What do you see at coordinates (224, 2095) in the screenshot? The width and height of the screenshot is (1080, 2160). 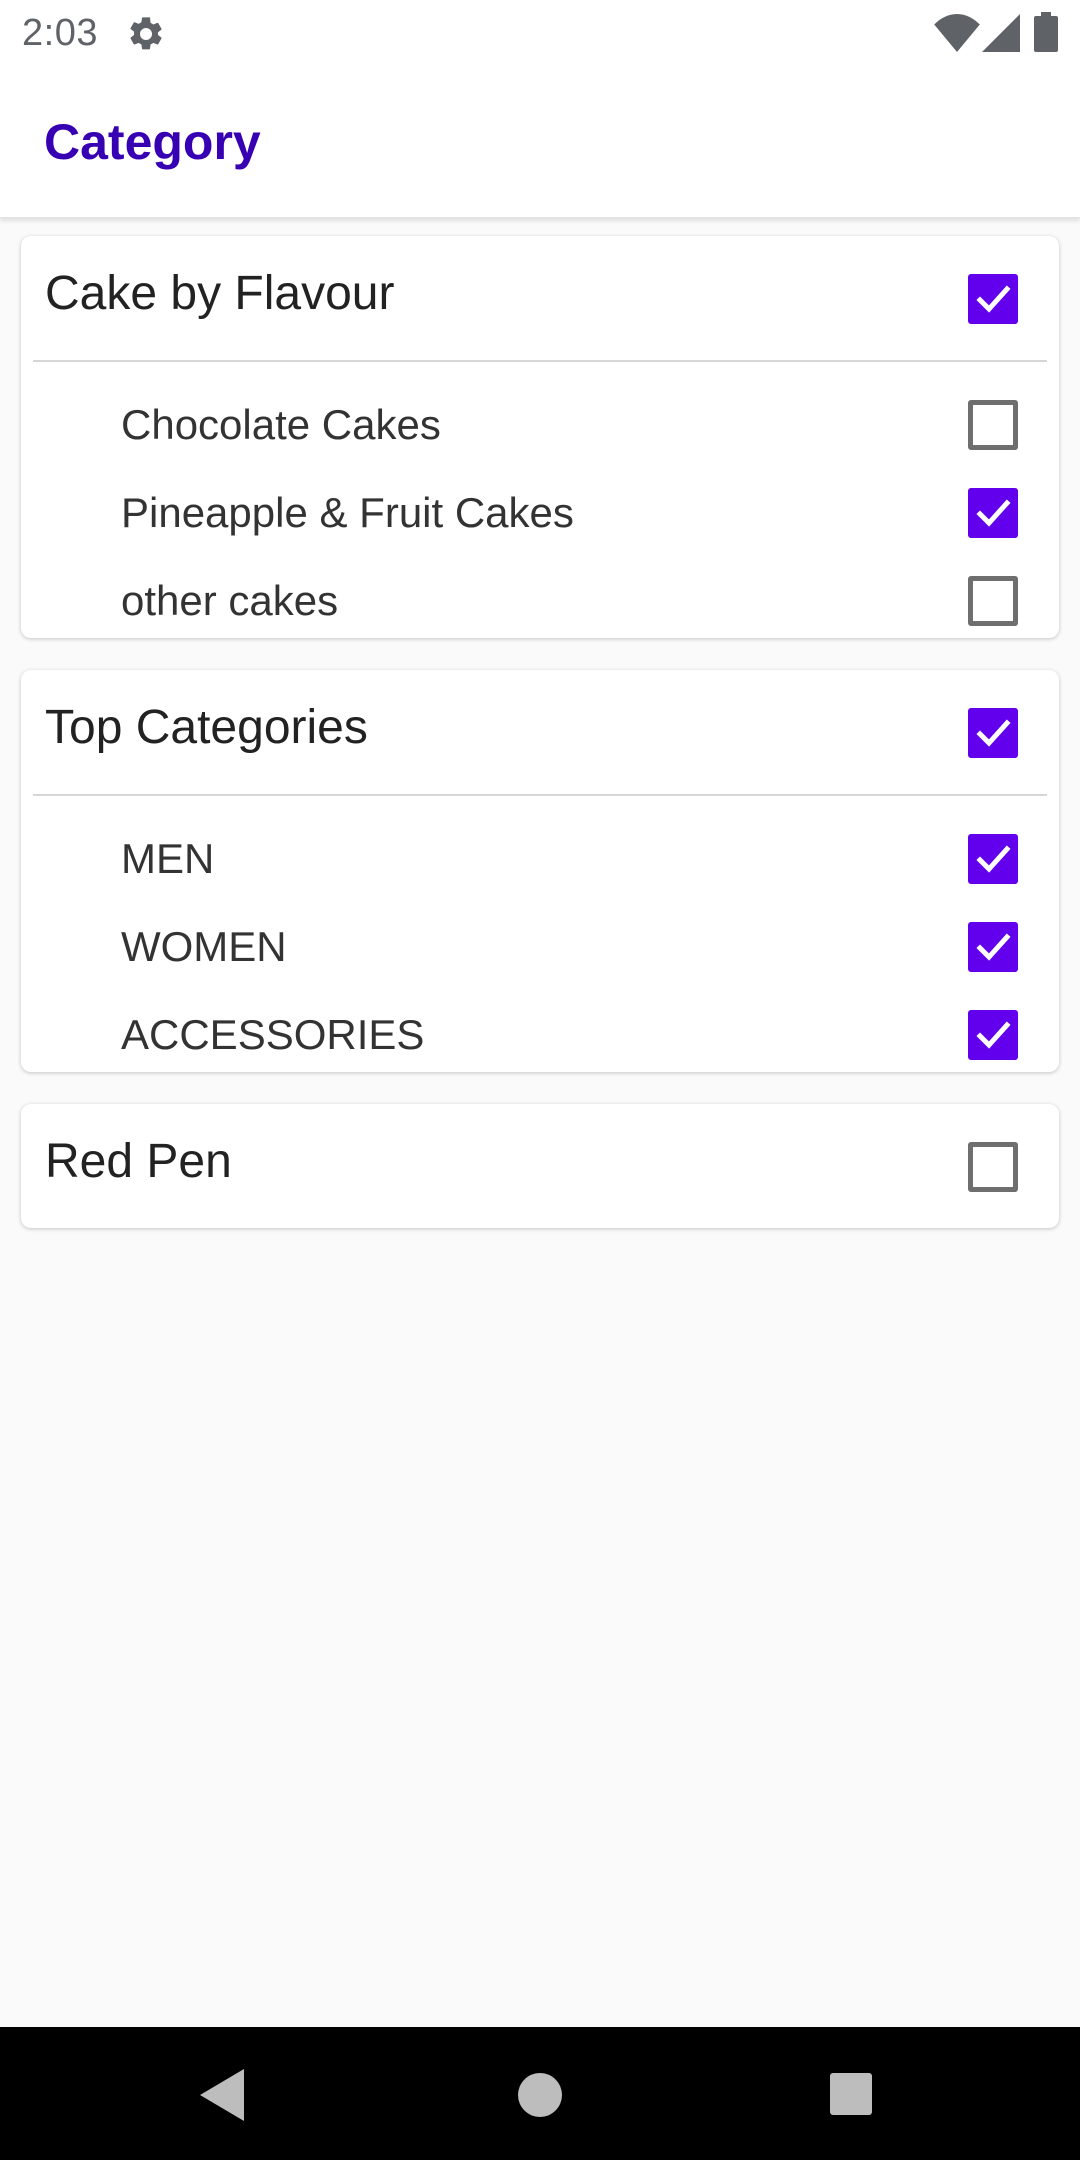 I see `back-icon` at bounding box center [224, 2095].